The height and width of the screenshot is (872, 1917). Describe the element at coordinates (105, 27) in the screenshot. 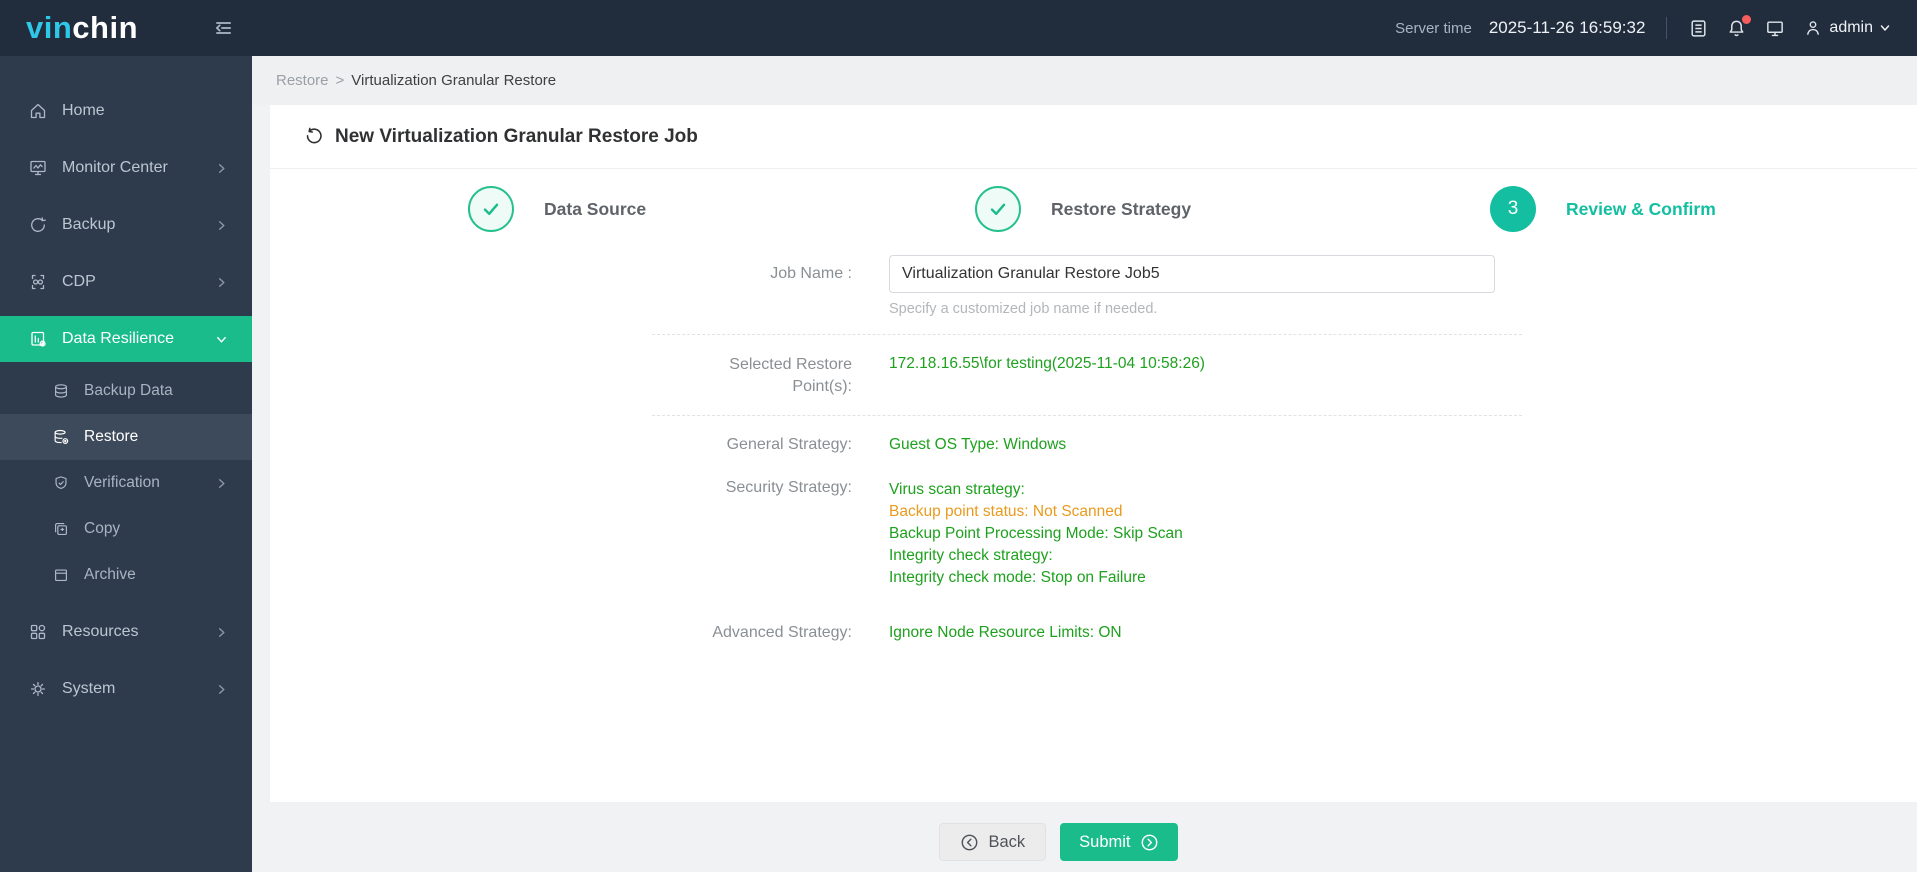

I see `logo-chin: chin` at that location.